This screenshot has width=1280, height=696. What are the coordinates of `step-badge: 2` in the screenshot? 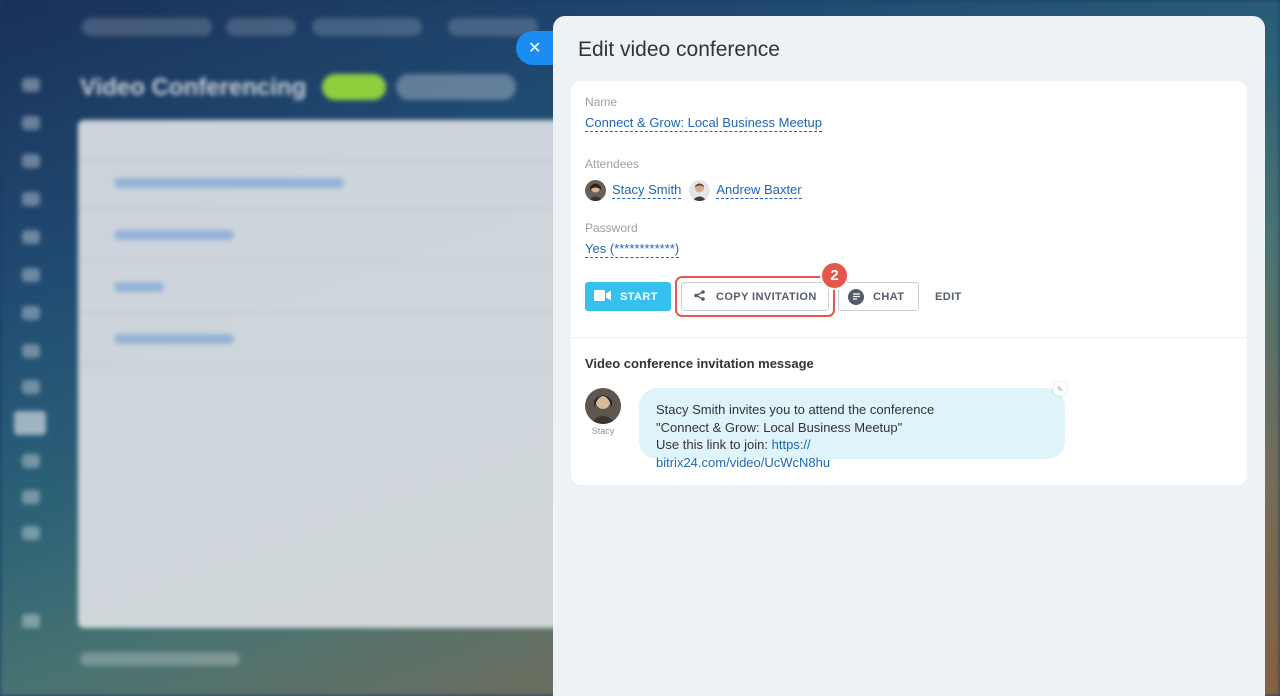 It's located at (834, 275).